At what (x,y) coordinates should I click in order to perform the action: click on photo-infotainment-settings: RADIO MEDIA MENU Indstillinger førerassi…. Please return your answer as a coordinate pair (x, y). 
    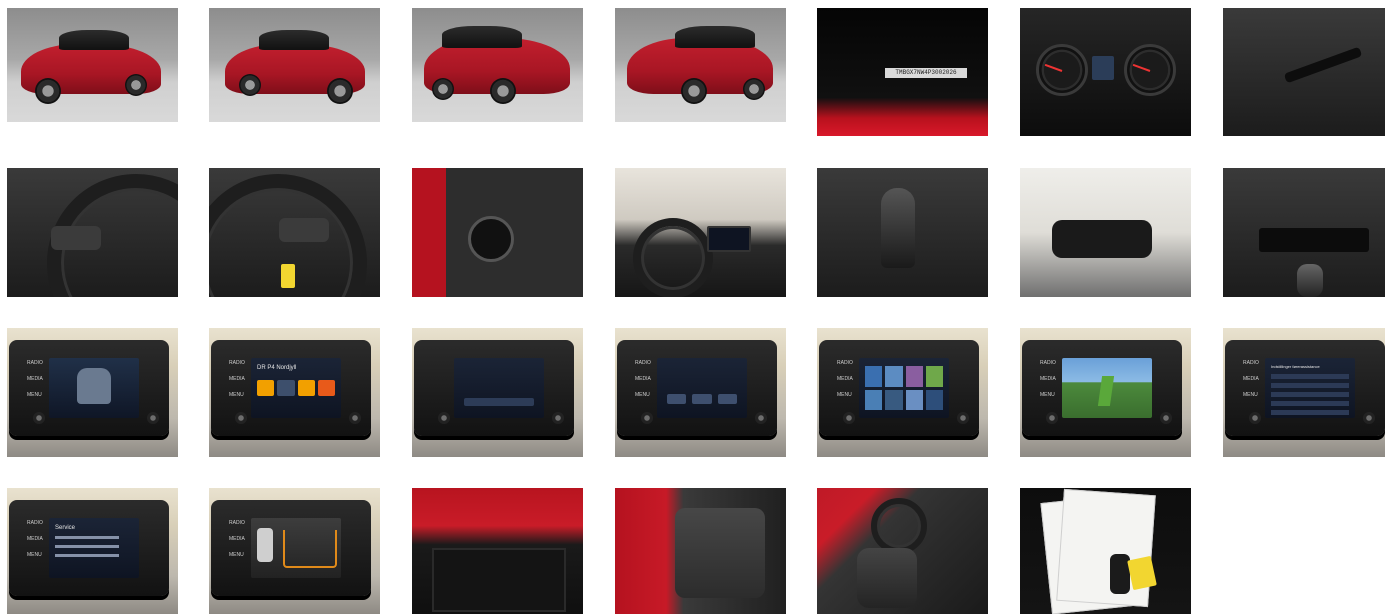
    Looking at the image, I should click on (1304, 392).